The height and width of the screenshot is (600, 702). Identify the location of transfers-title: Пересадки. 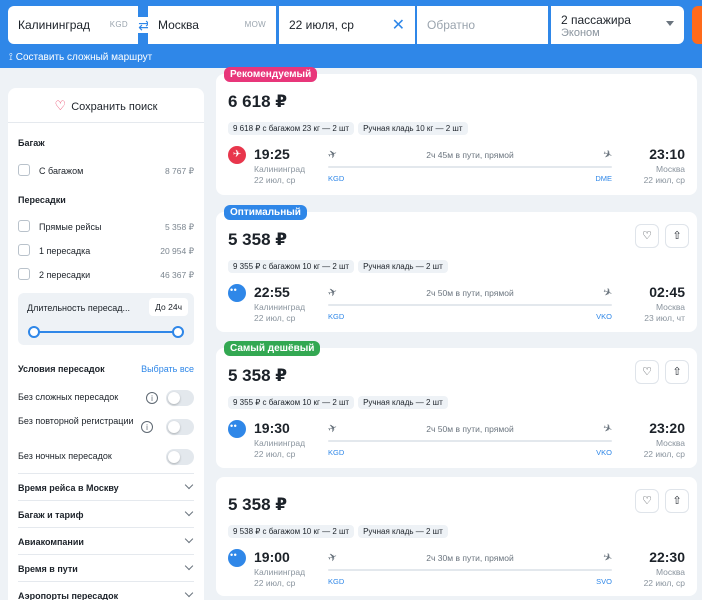
(42, 200).